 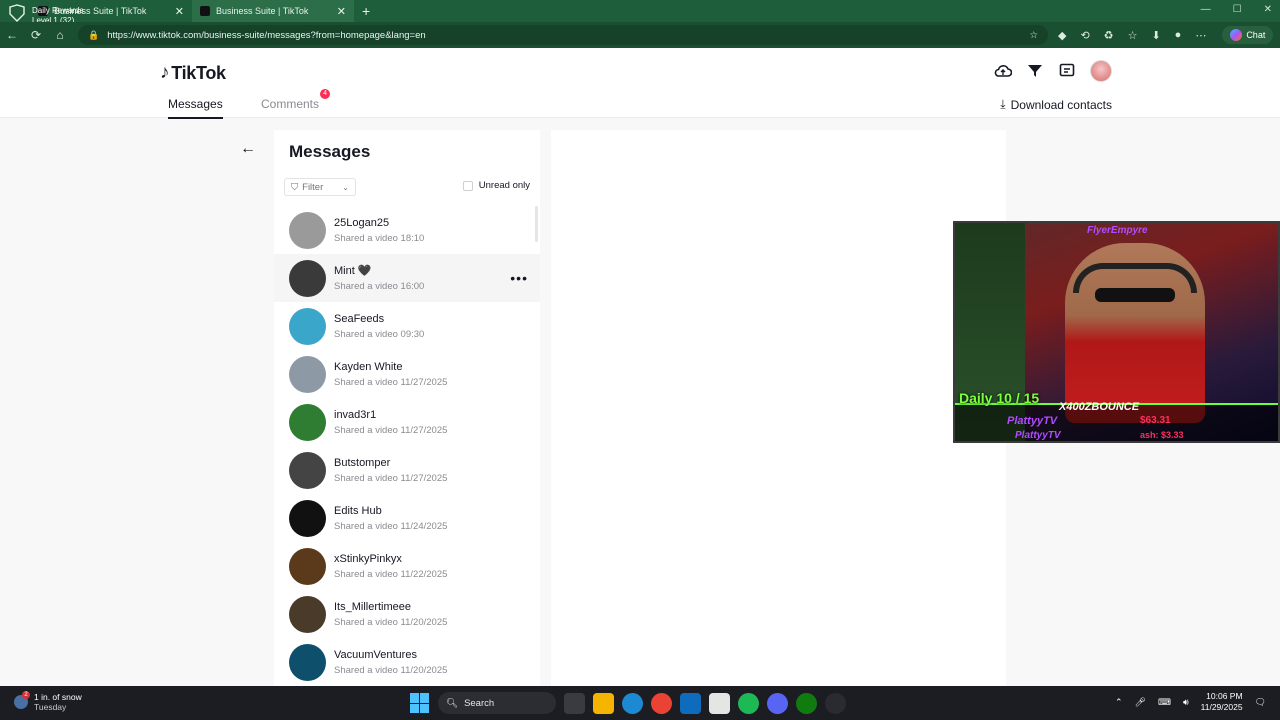 I want to click on conversation-name: invad3r1, so click(x=355, y=414).